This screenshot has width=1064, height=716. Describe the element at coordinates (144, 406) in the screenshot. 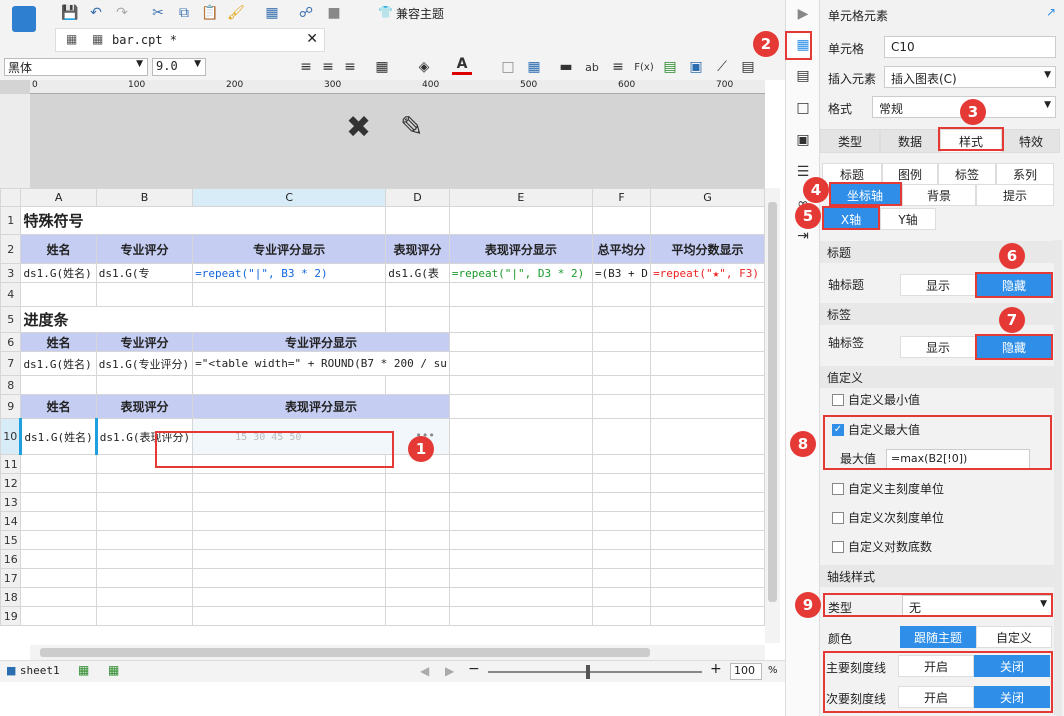

I see `cell: 表现评分` at that location.